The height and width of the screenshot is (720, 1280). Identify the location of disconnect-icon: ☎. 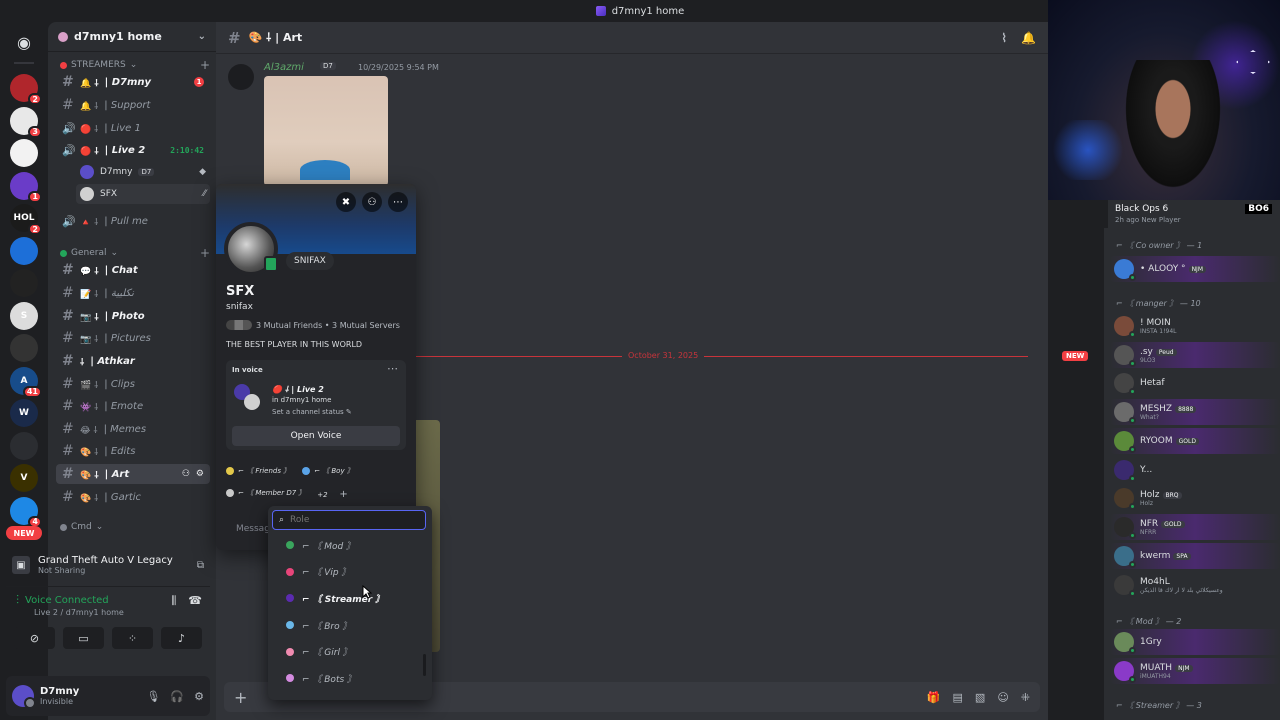
(195, 601).